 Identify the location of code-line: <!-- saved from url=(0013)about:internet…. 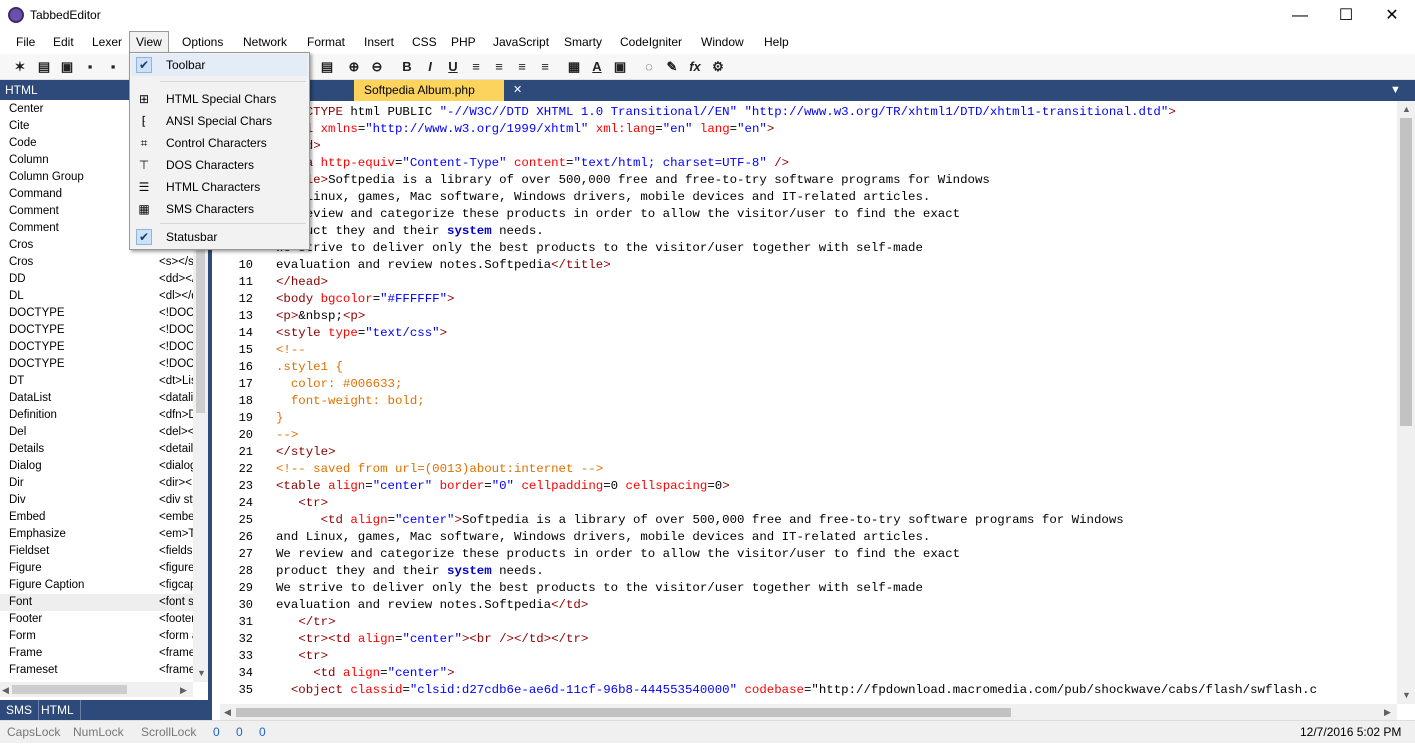
(439, 469).